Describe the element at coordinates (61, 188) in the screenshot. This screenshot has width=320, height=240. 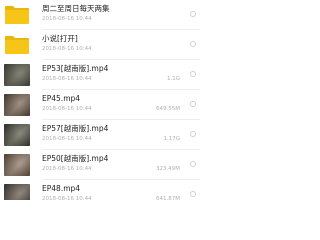
I see `file-name: EP48.mp4` at that location.